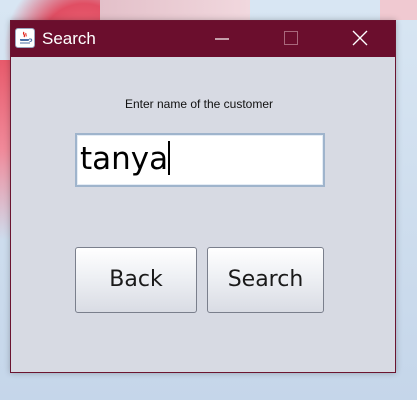  Describe the element at coordinates (265, 280) in the screenshot. I see `search-button: Search` at that location.